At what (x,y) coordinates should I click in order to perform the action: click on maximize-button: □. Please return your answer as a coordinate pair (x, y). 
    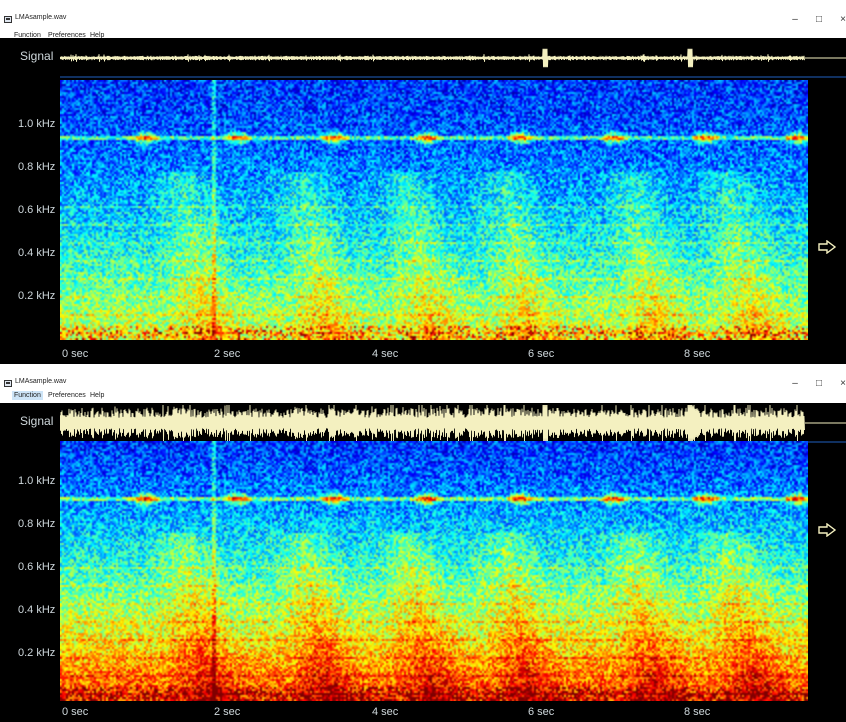
    Looking at the image, I should click on (819, 20).